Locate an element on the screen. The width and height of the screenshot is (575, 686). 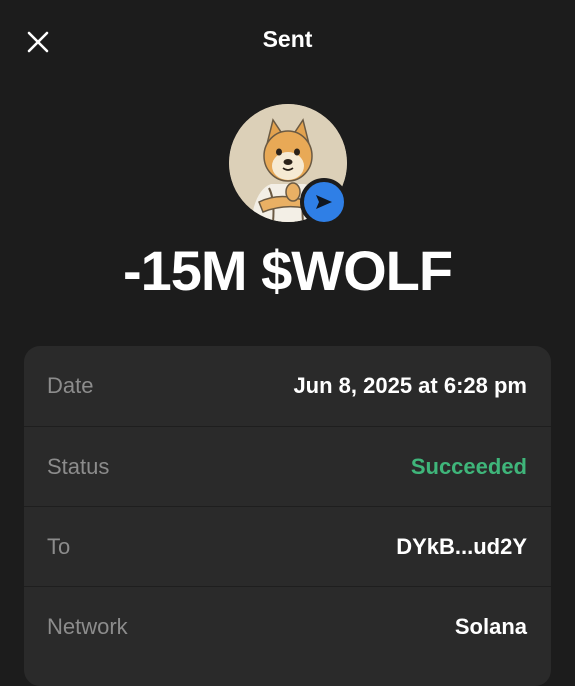
date-value: Jun 8, 2025 at 6:28 pm is located at coordinates (410, 385).